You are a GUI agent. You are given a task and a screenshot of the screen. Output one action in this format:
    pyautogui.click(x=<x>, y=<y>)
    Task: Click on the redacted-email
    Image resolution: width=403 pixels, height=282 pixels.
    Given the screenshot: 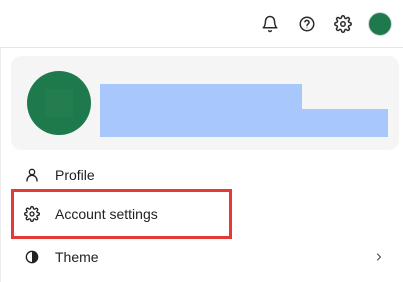 What is the action you would take?
    pyautogui.click(x=244, y=123)
    